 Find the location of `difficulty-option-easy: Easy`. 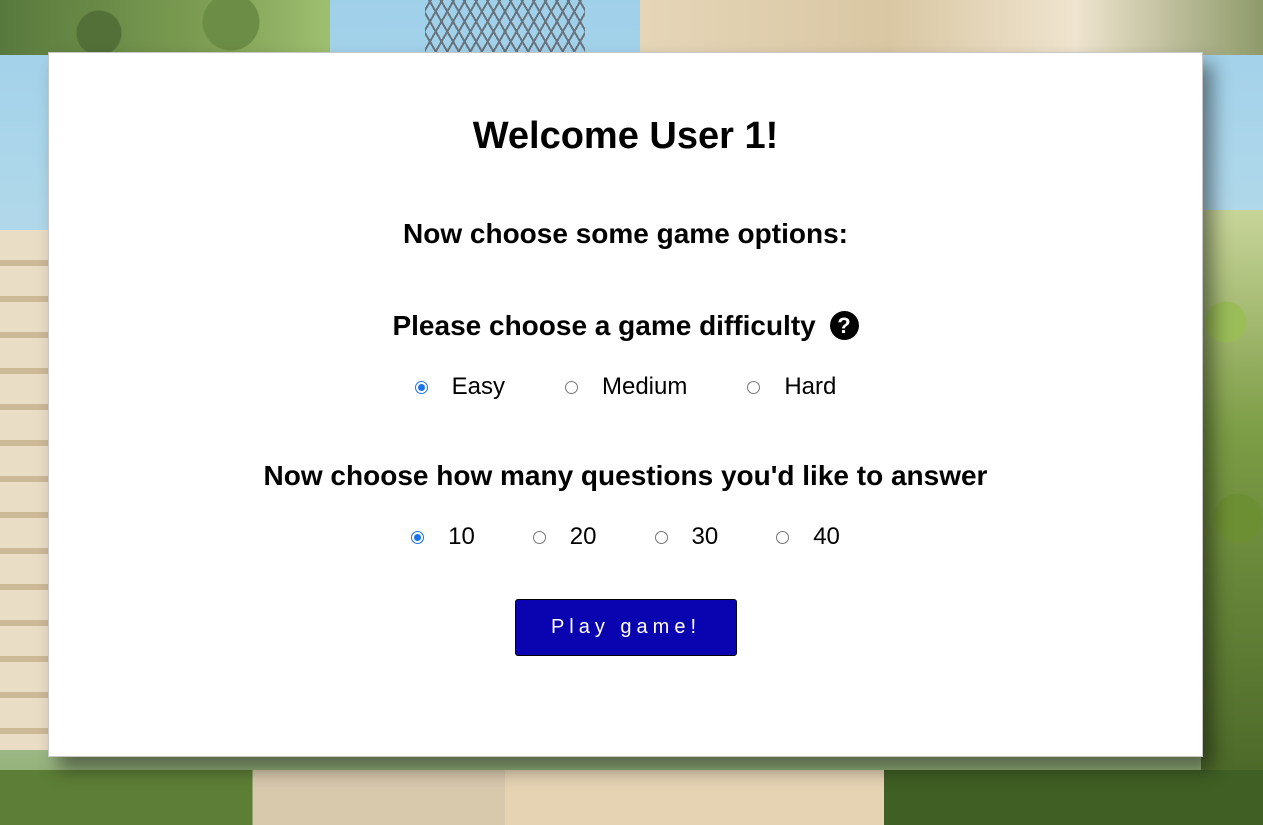

difficulty-option-easy: Easy is located at coordinates (459, 387).